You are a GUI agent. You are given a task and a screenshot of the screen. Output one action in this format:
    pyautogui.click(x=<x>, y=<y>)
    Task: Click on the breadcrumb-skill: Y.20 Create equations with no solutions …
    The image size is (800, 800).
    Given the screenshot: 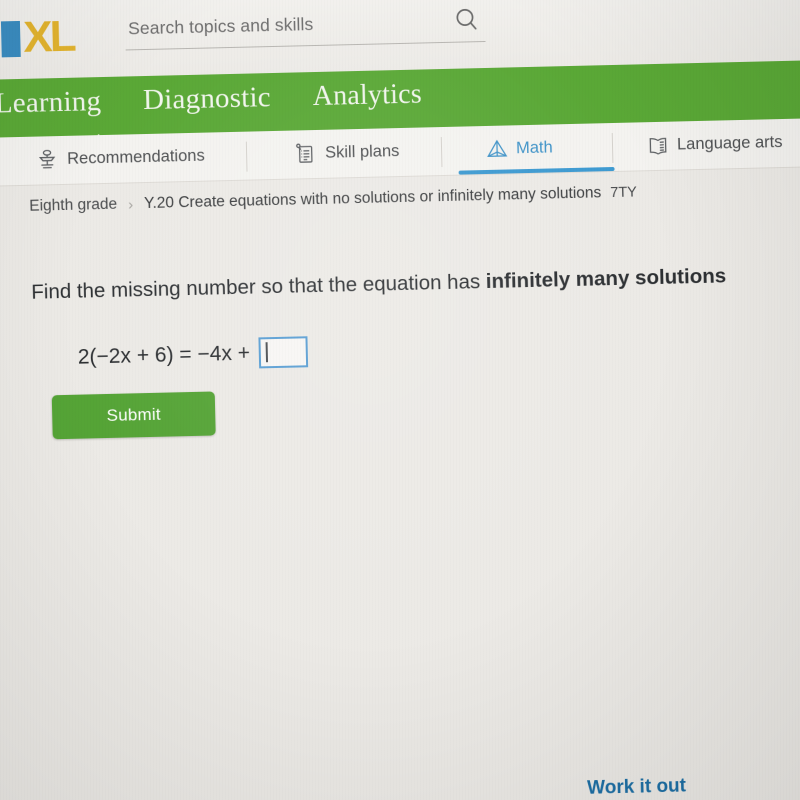 What is the action you would take?
    pyautogui.click(x=372, y=198)
    